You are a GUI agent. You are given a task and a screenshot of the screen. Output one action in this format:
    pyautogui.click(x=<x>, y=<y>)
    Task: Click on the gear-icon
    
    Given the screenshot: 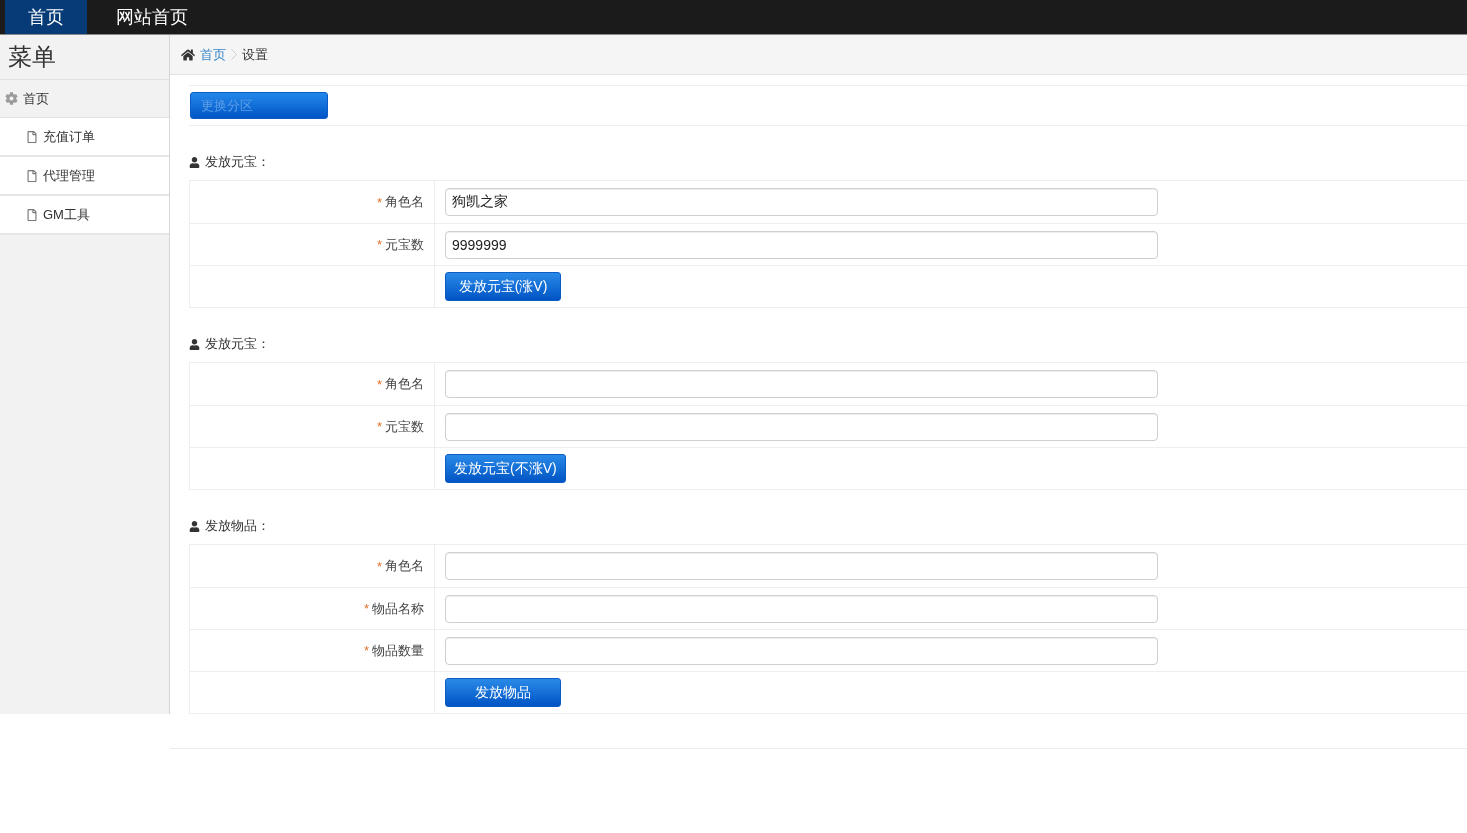 What is the action you would take?
    pyautogui.click(x=11, y=98)
    